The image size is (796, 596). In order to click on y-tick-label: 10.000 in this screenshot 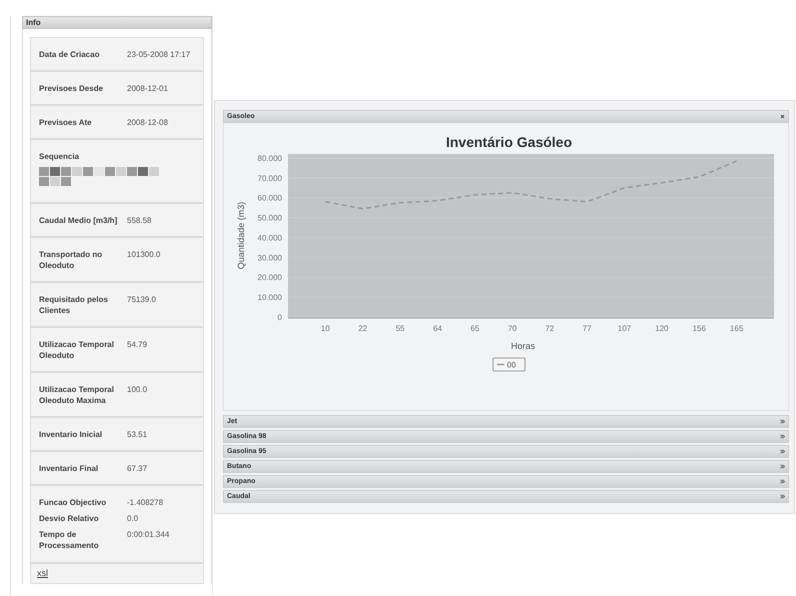, I will do `click(270, 297)`.